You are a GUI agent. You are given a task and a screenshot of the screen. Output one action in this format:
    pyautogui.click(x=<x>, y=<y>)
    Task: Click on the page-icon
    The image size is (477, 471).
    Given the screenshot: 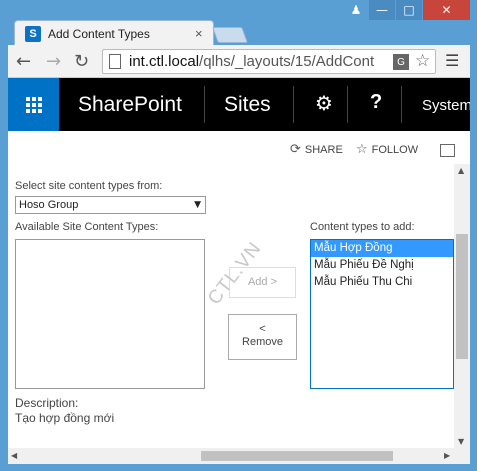 What is the action you would take?
    pyautogui.click(x=115, y=61)
    